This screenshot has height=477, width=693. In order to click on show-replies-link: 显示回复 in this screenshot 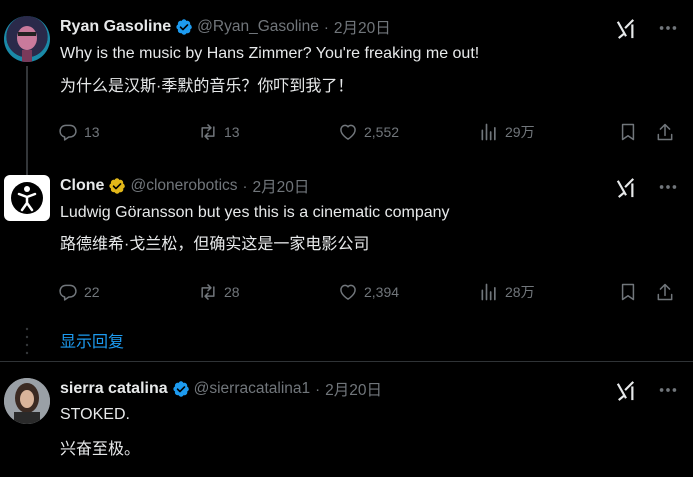, I will do `click(92, 340)`.